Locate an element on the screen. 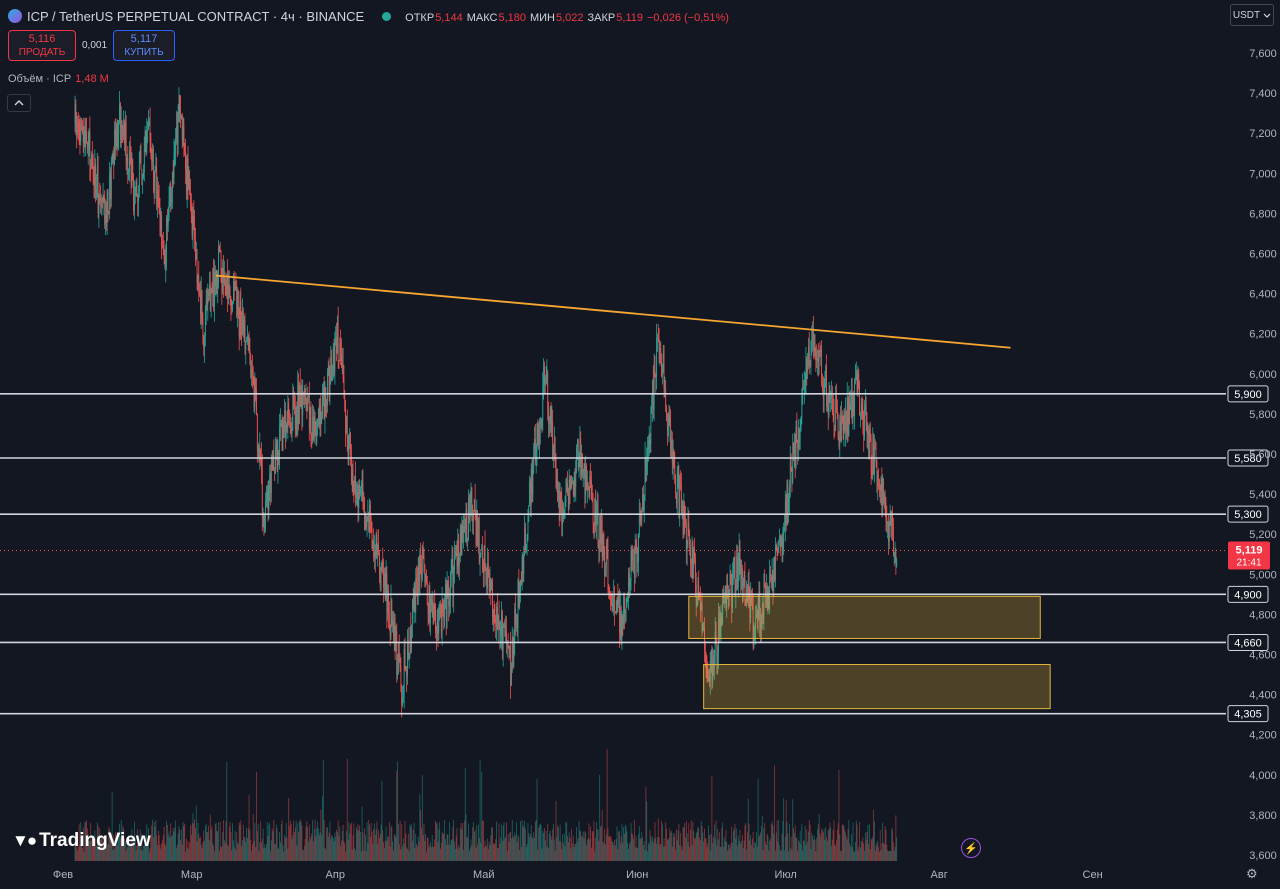  gear-icon: ⚙ is located at coordinates (1252, 874).